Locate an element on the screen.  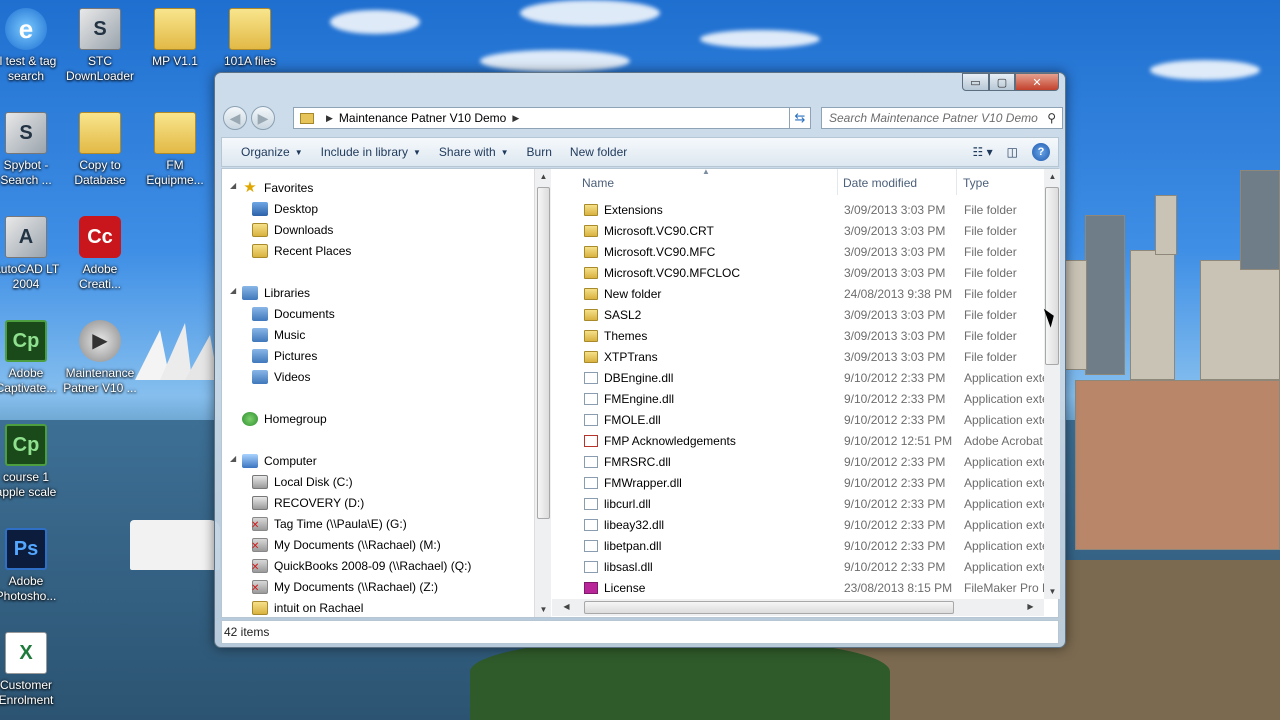
nav-intuit: intuit on Rachael is located at coordinates (307, 607).